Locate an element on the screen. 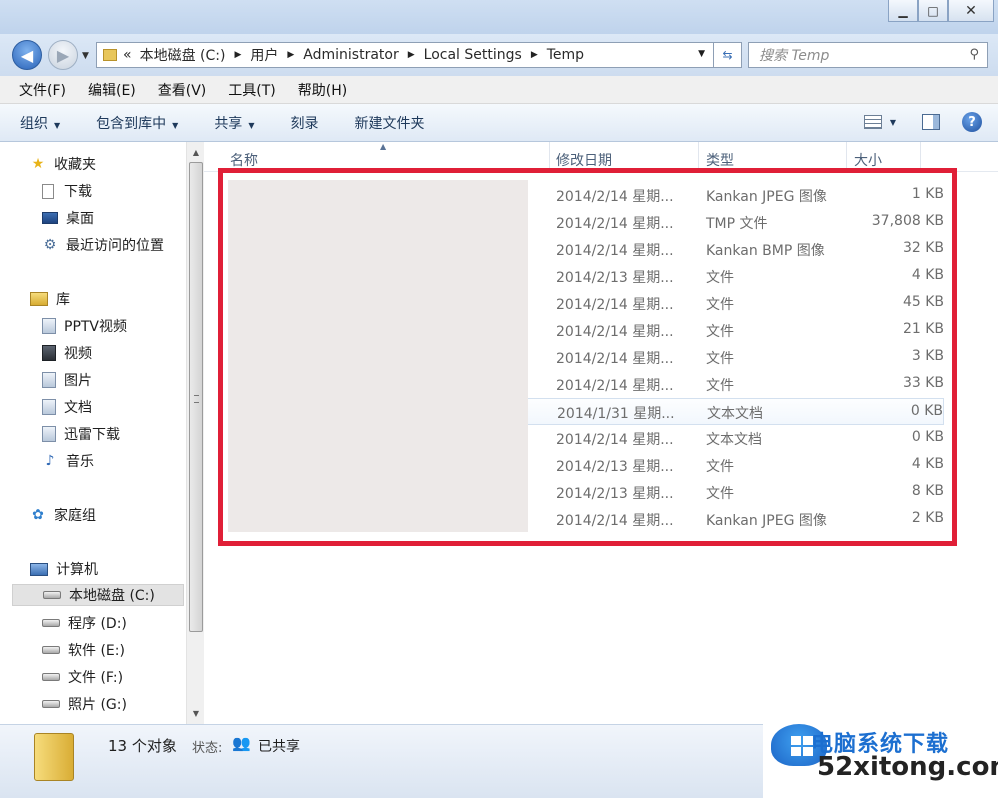 This screenshot has height=798, width=998. homegroup-icon: ✿ is located at coordinates (38, 515).